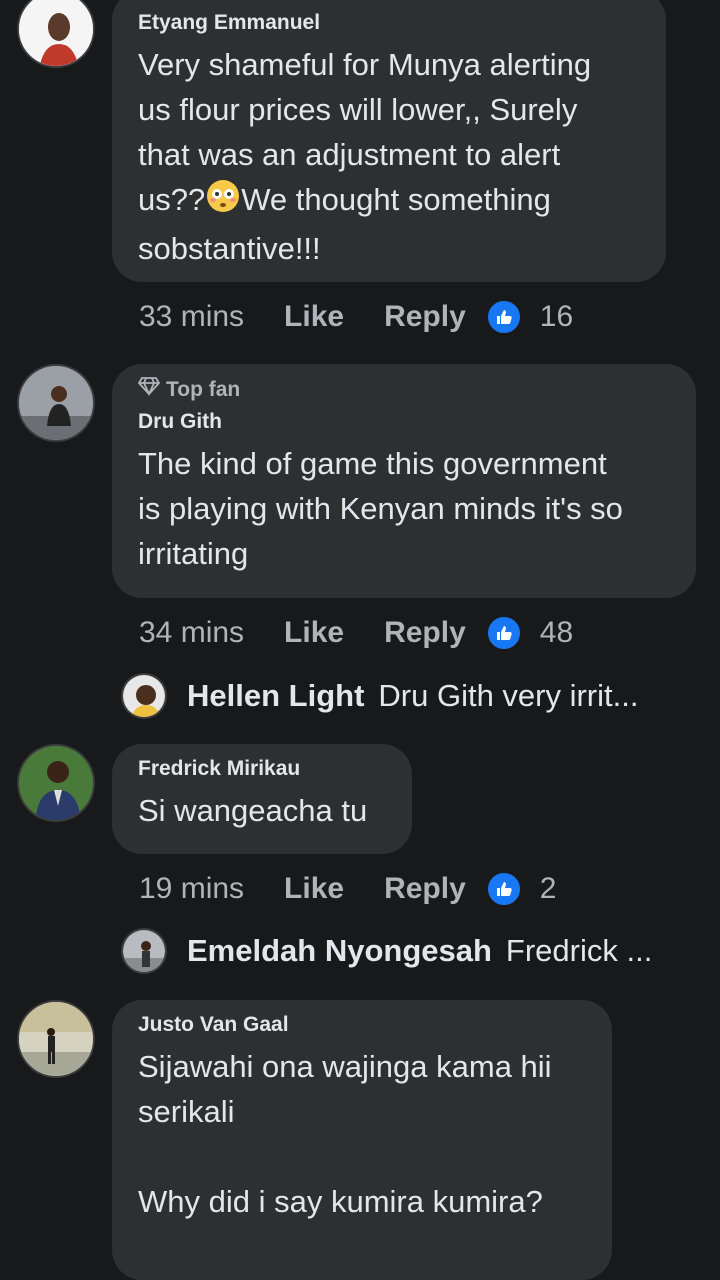 Image resolution: width=720 pixels, height=1280 pixels. What do you see at coordinates (191, 317) in the screenshot?
I see `comment-time: 33 mins` at bounding box center [191, 317].